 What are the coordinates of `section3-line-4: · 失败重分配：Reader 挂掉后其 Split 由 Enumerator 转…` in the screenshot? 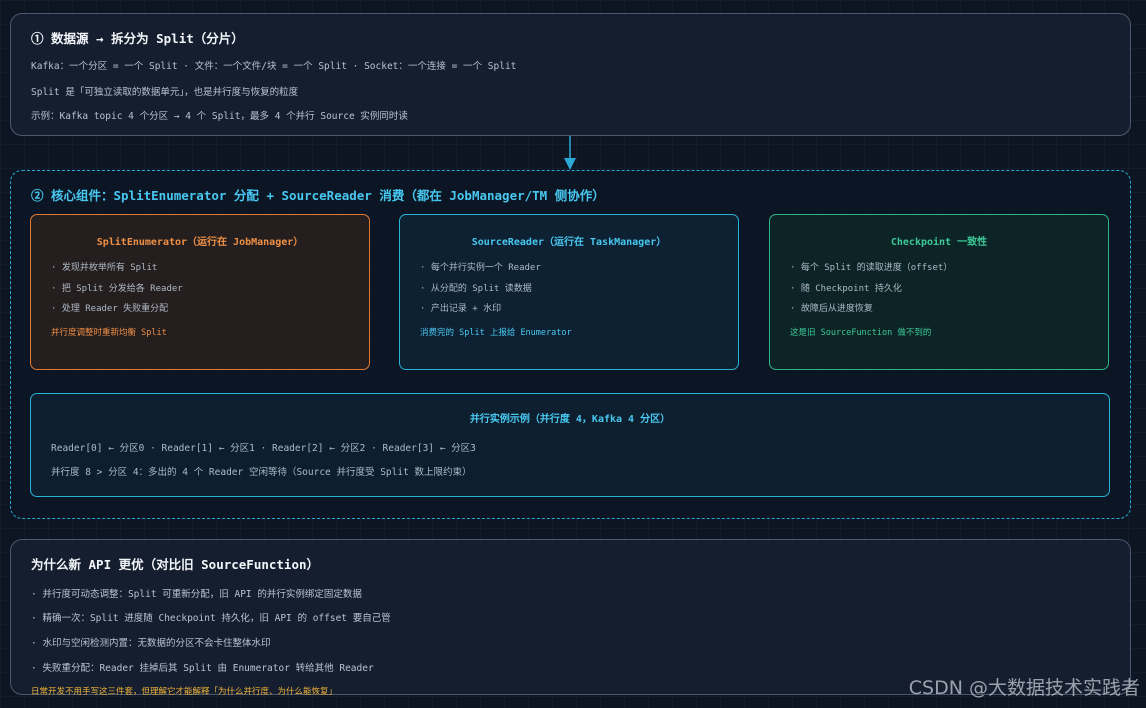 It's located at (202, 668).